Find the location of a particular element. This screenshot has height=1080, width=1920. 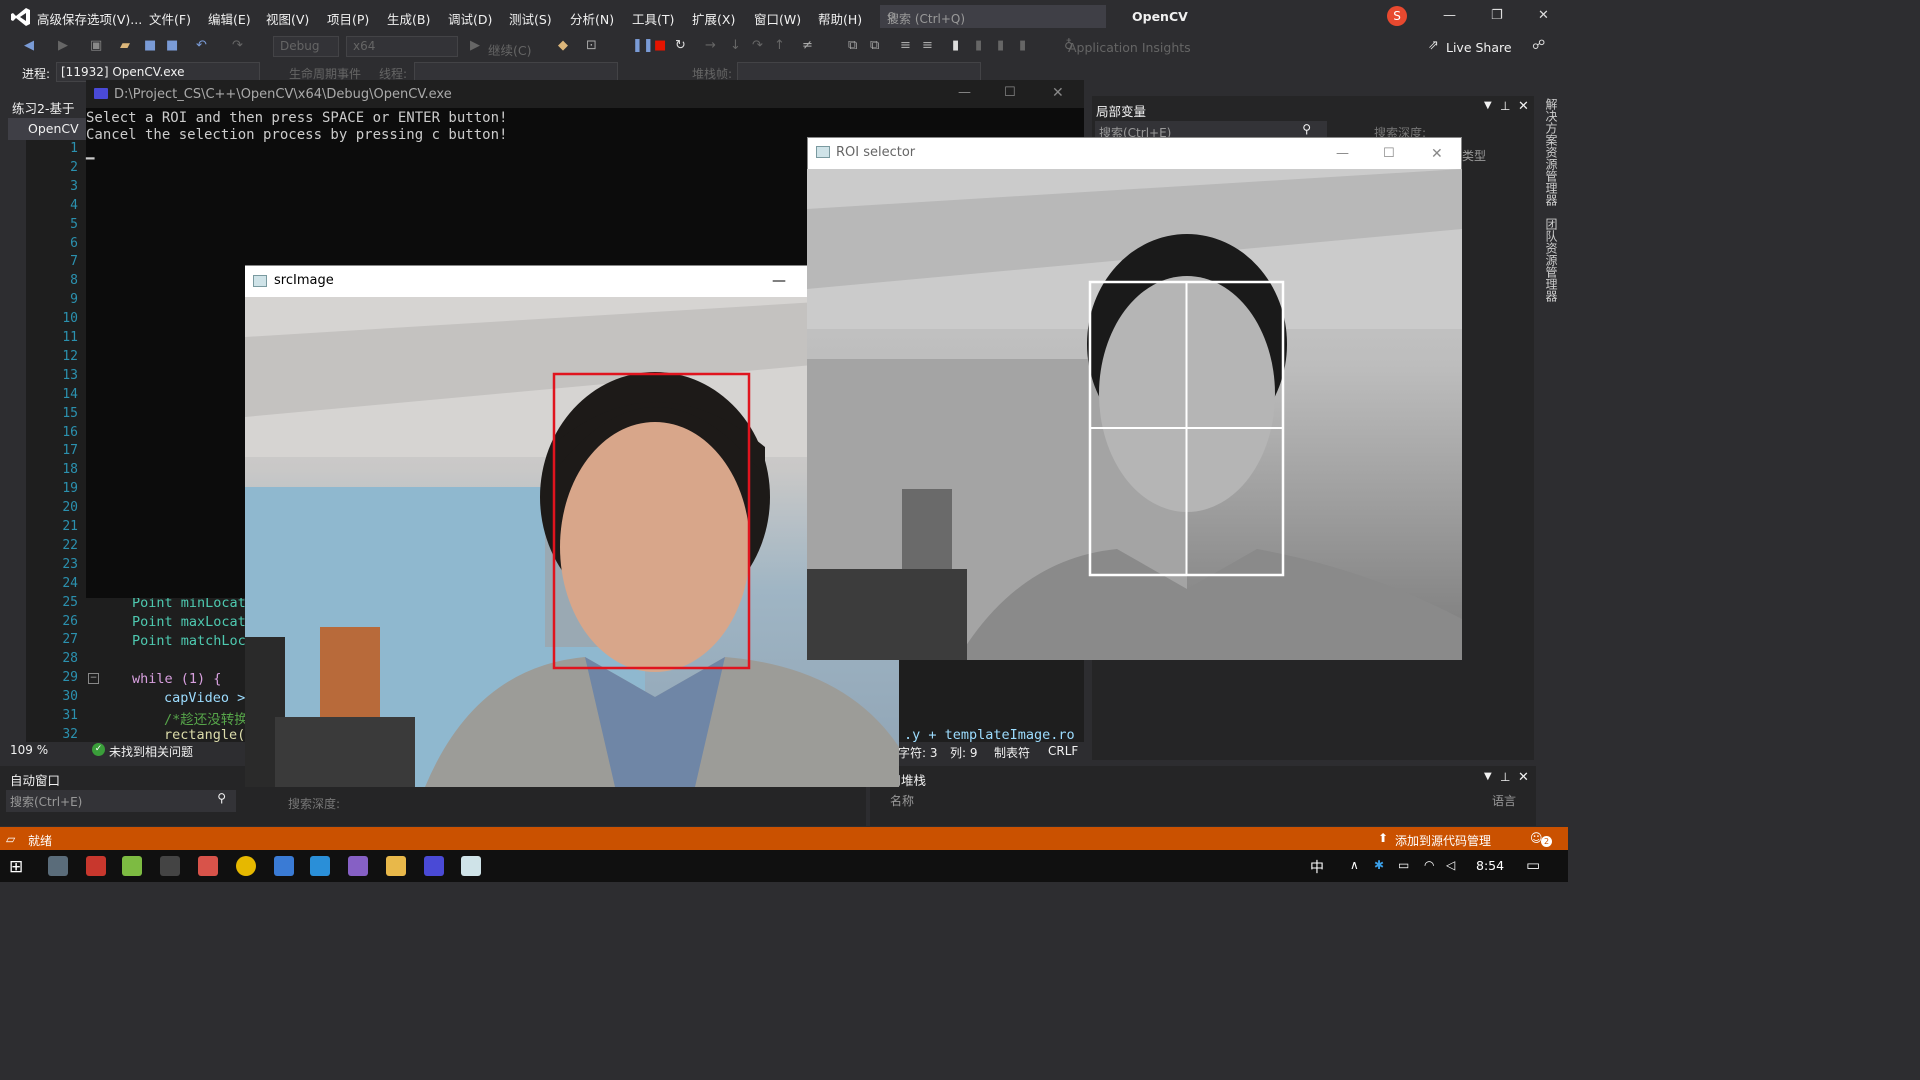

wifi-icon: ◠ is located at coordinates (1429, 865).